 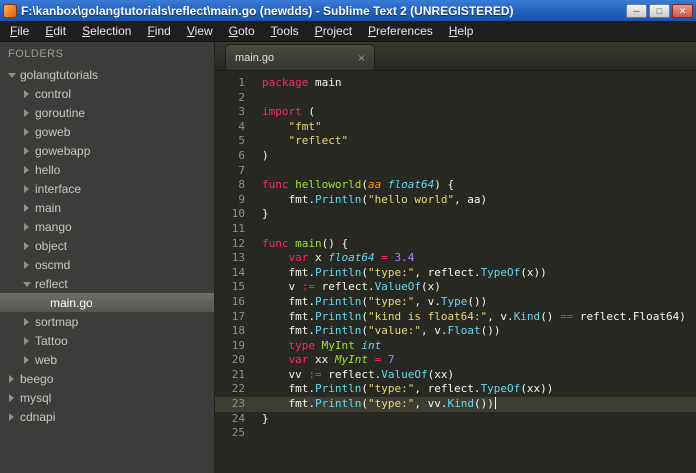 I want to click on code-line-7: 7, so click(x=455, y=171).